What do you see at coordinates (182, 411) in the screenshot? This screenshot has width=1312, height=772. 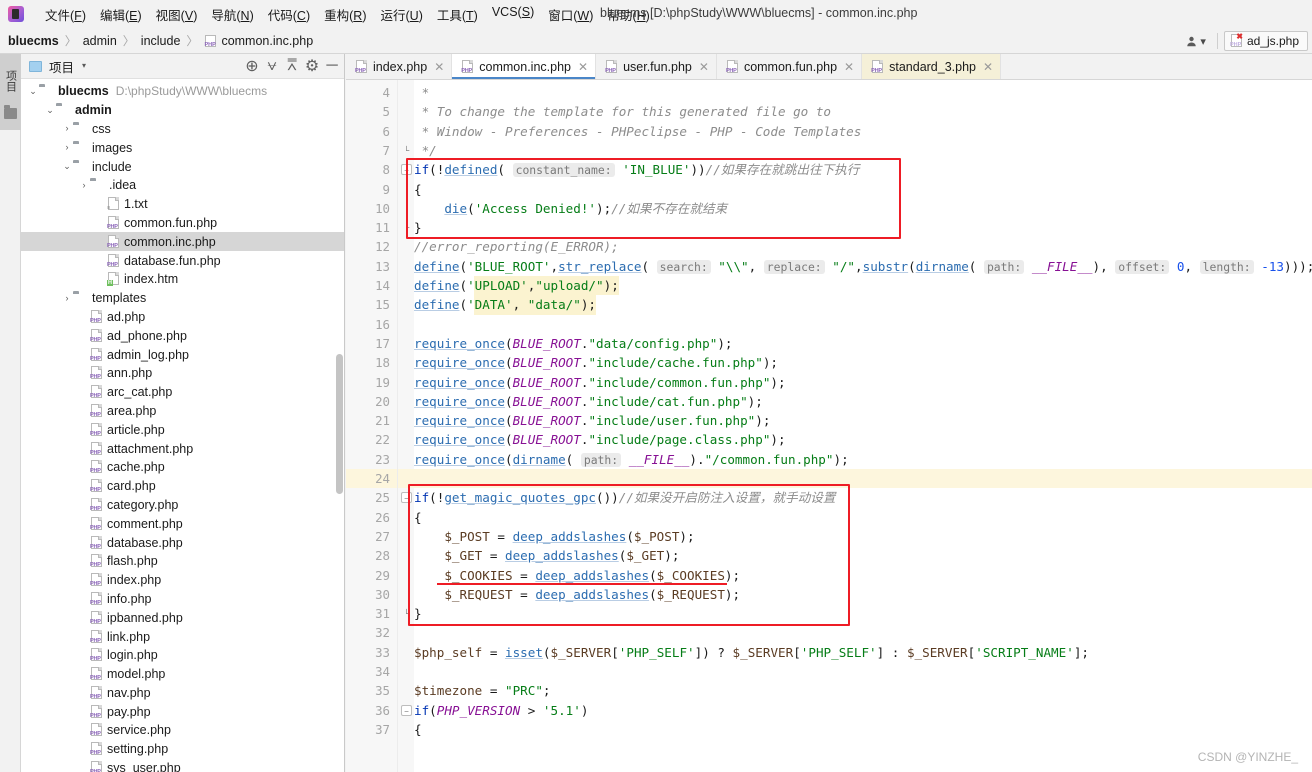 I see `tree-row: PHP area.php` at bounding box center [182, 411].